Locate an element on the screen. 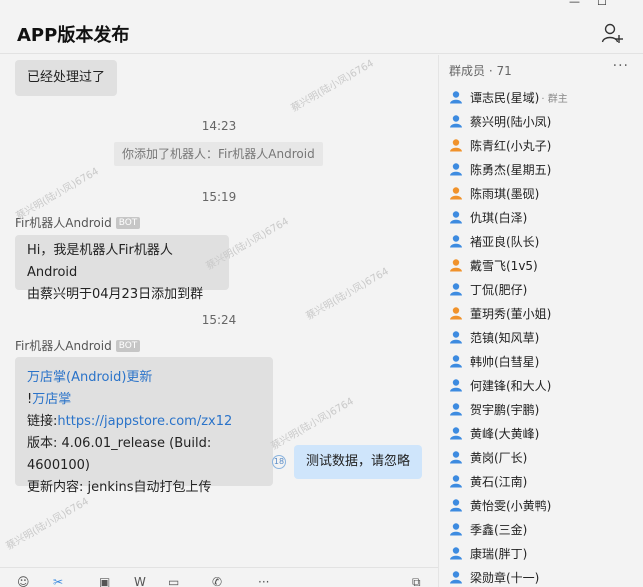 This screenshot has height=587, width=643. member-item: 陈青红(小丸子) is located at coordinates (500, 145).